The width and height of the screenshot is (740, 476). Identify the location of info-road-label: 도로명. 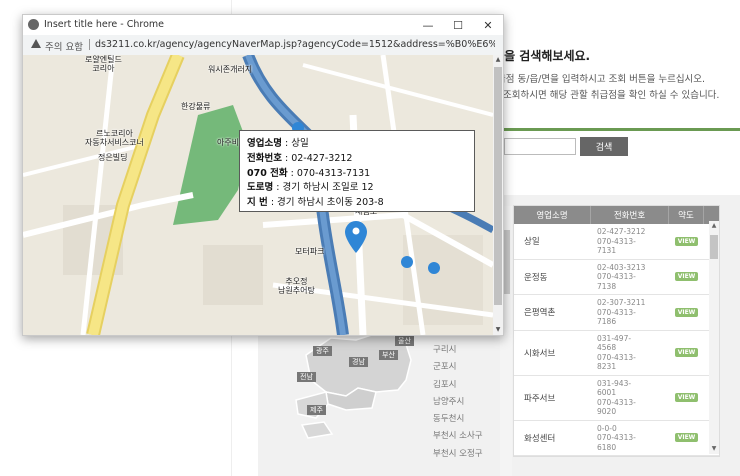
(260, 188).